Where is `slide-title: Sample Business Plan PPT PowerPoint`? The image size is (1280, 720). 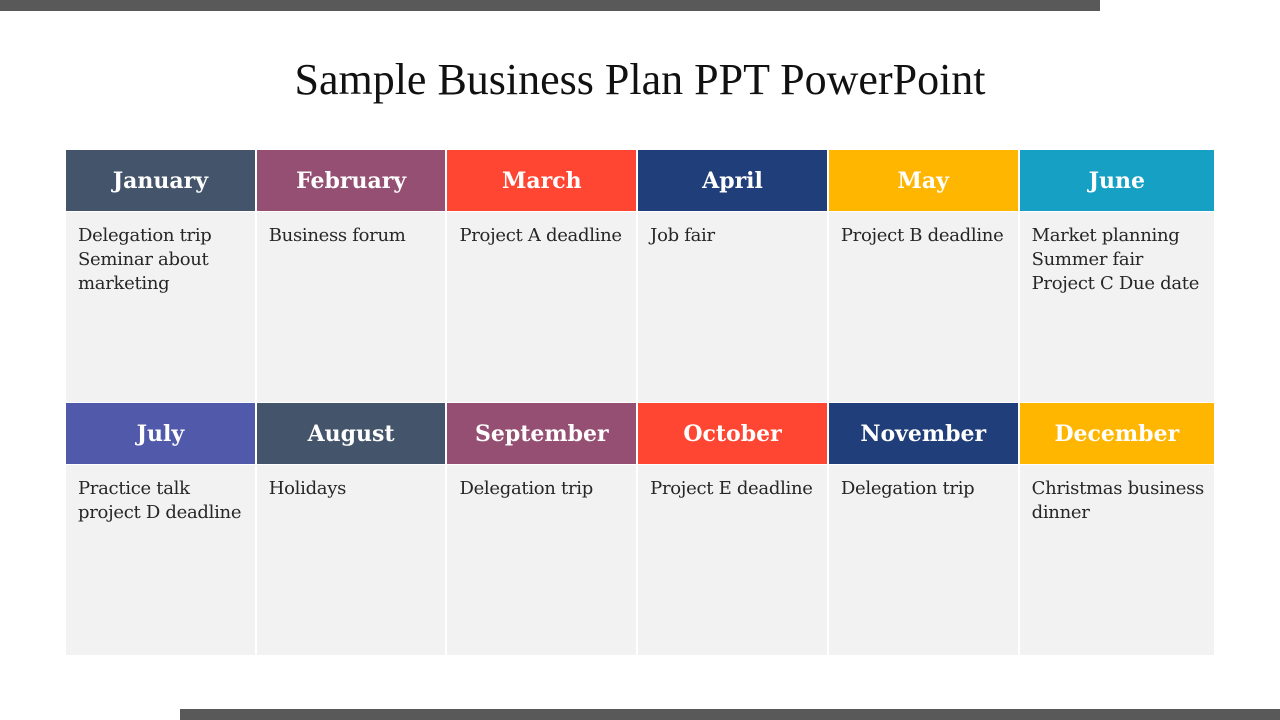 slide-title: Sample Business Plan PPT PowerPoint is located at coordinates (640, 79).